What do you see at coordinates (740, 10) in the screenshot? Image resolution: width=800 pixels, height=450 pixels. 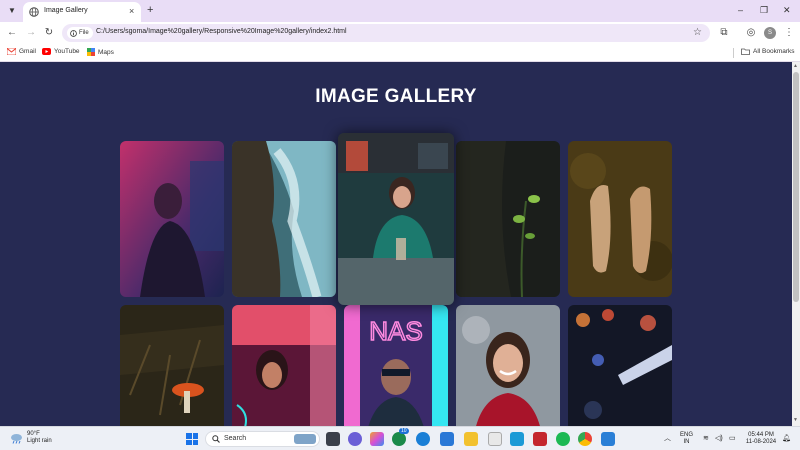 I see `minimize-button: –` at bounding box center [740, 10].